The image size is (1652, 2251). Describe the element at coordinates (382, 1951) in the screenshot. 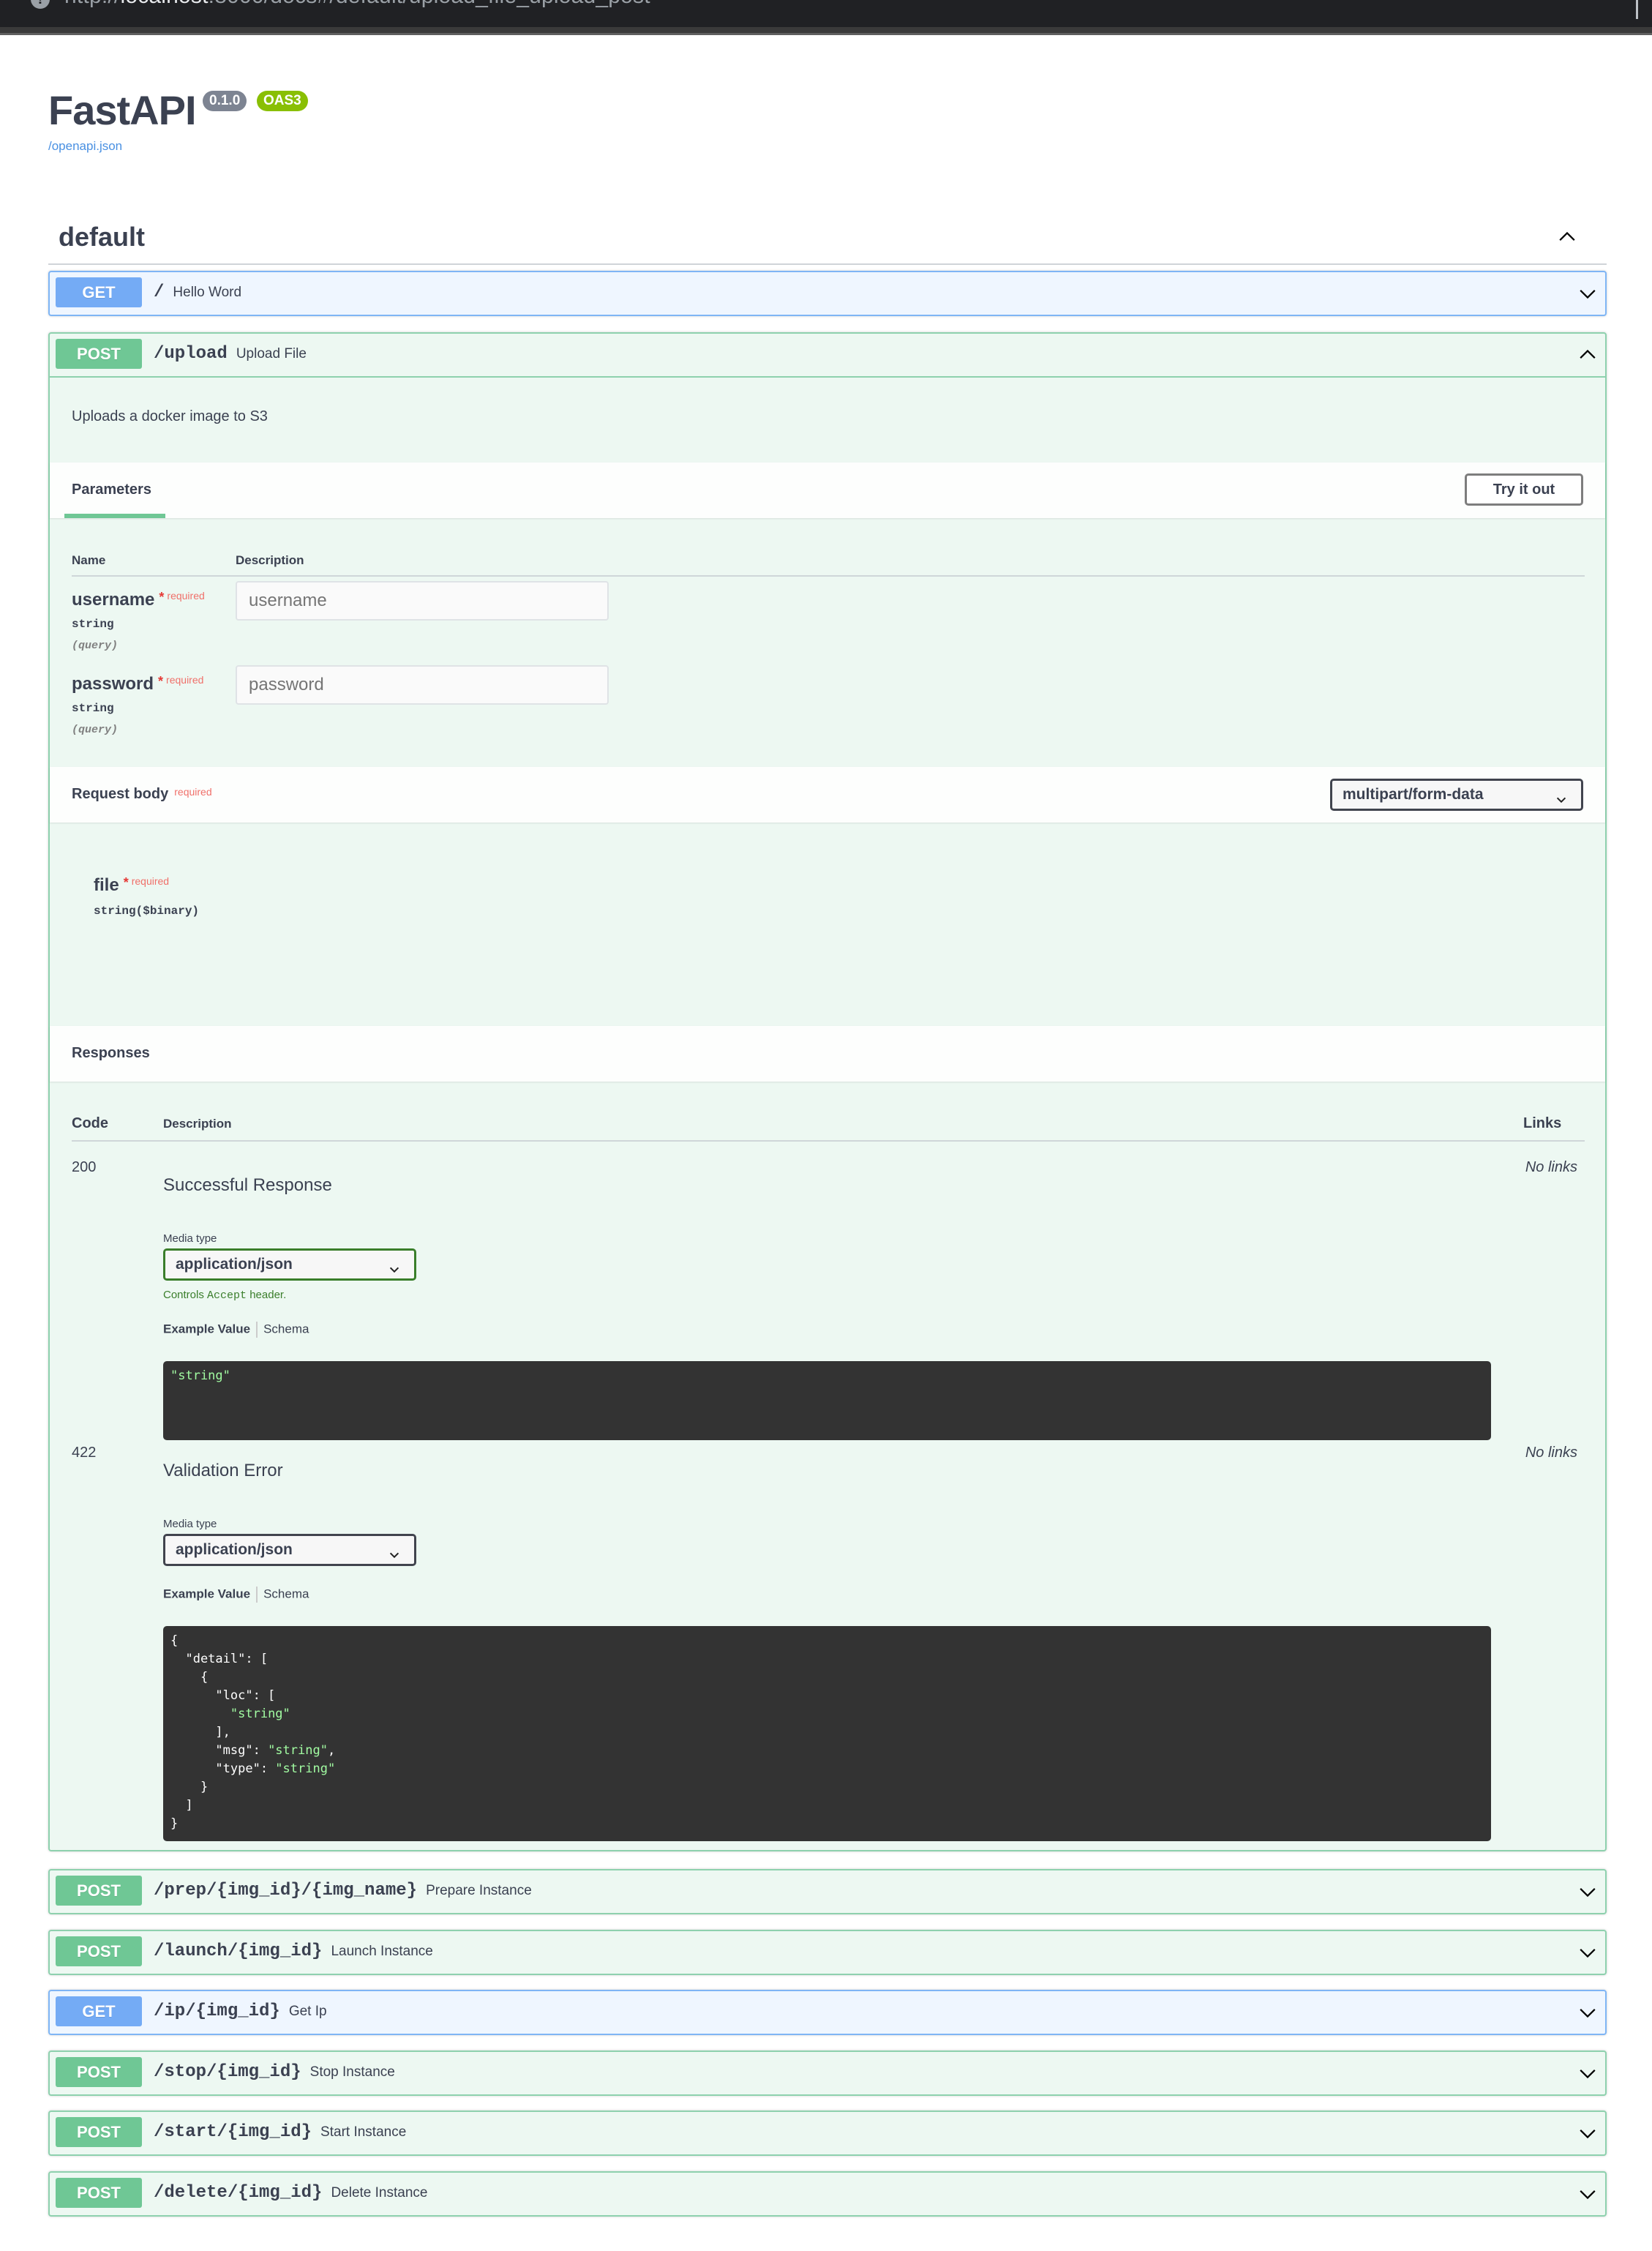

I see `operation-summary-text: Launch Instance` at that location.